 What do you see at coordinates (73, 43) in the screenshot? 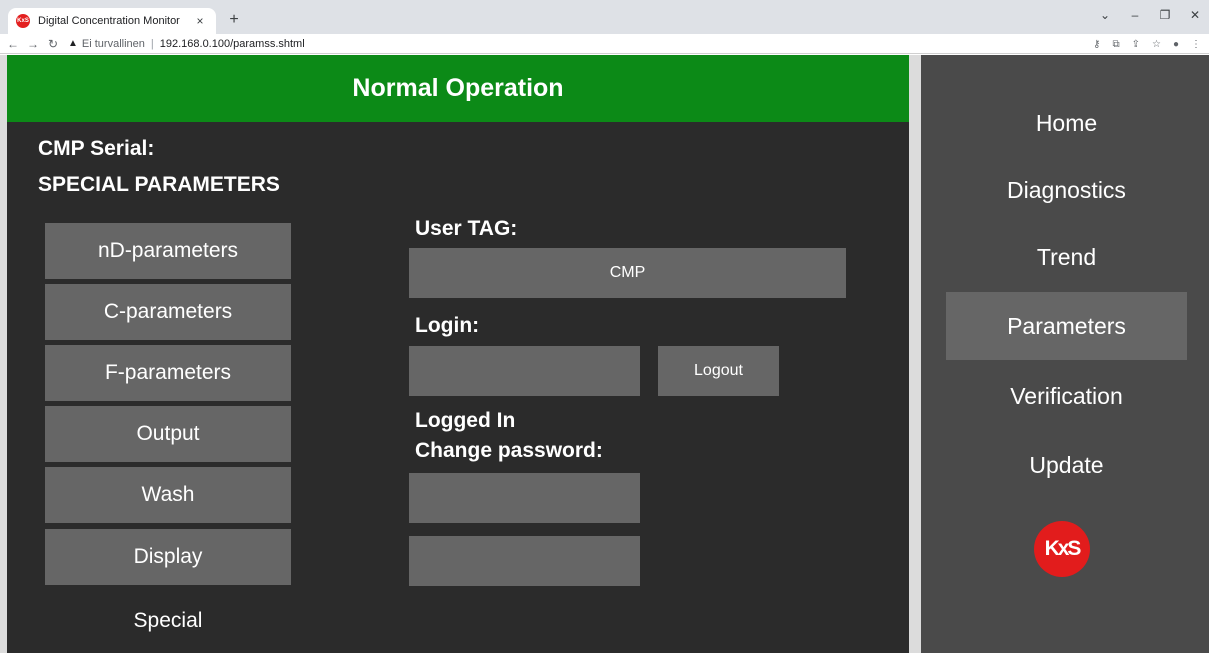
I see `warning-icon: ▲` at bounding box center [73, 43].